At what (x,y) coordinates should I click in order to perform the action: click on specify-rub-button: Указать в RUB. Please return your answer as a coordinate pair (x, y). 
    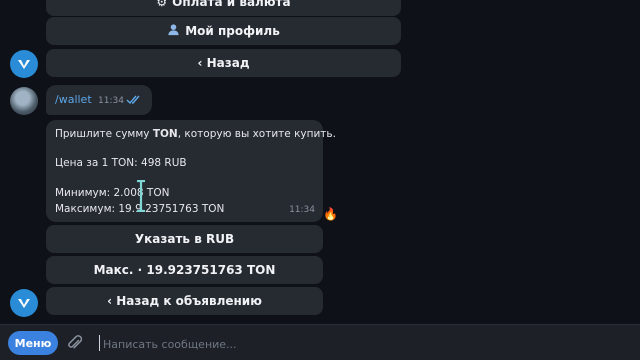
    Looking at the image, I should click on (184, 239).